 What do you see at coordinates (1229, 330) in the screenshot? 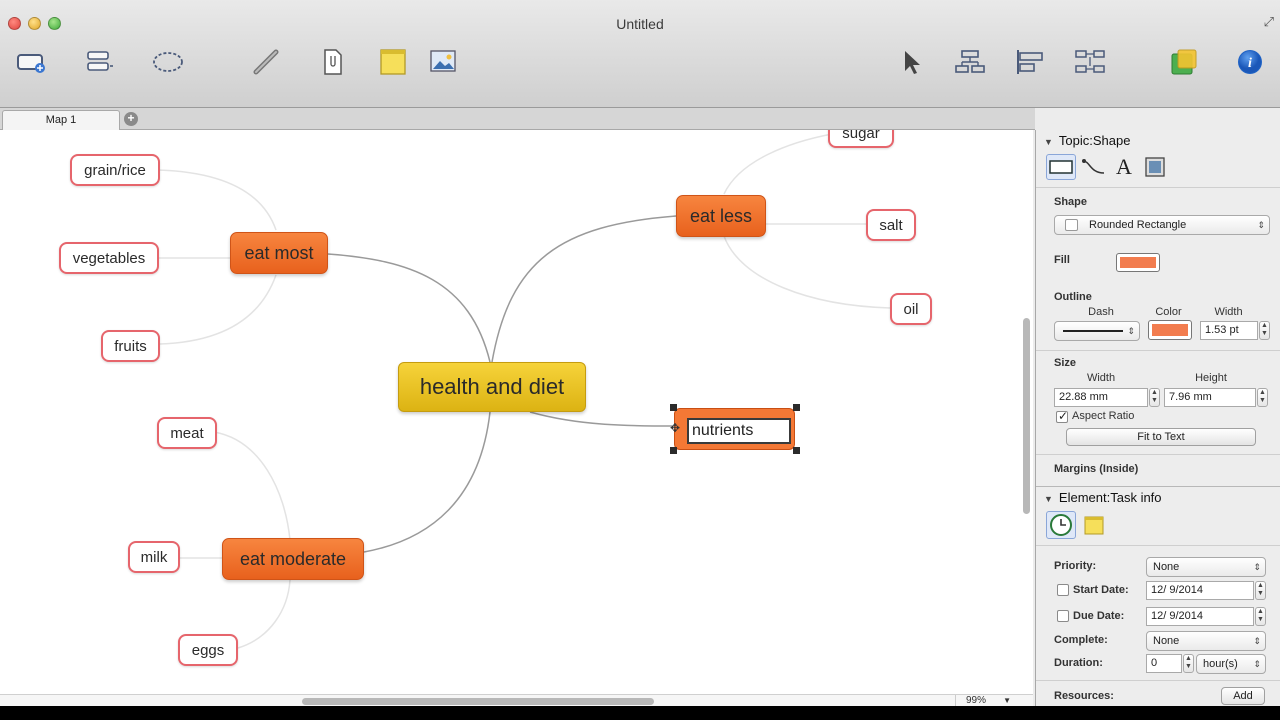
I see `outline-width-field: 1.53 pt` at bounding box center [1229, 330].